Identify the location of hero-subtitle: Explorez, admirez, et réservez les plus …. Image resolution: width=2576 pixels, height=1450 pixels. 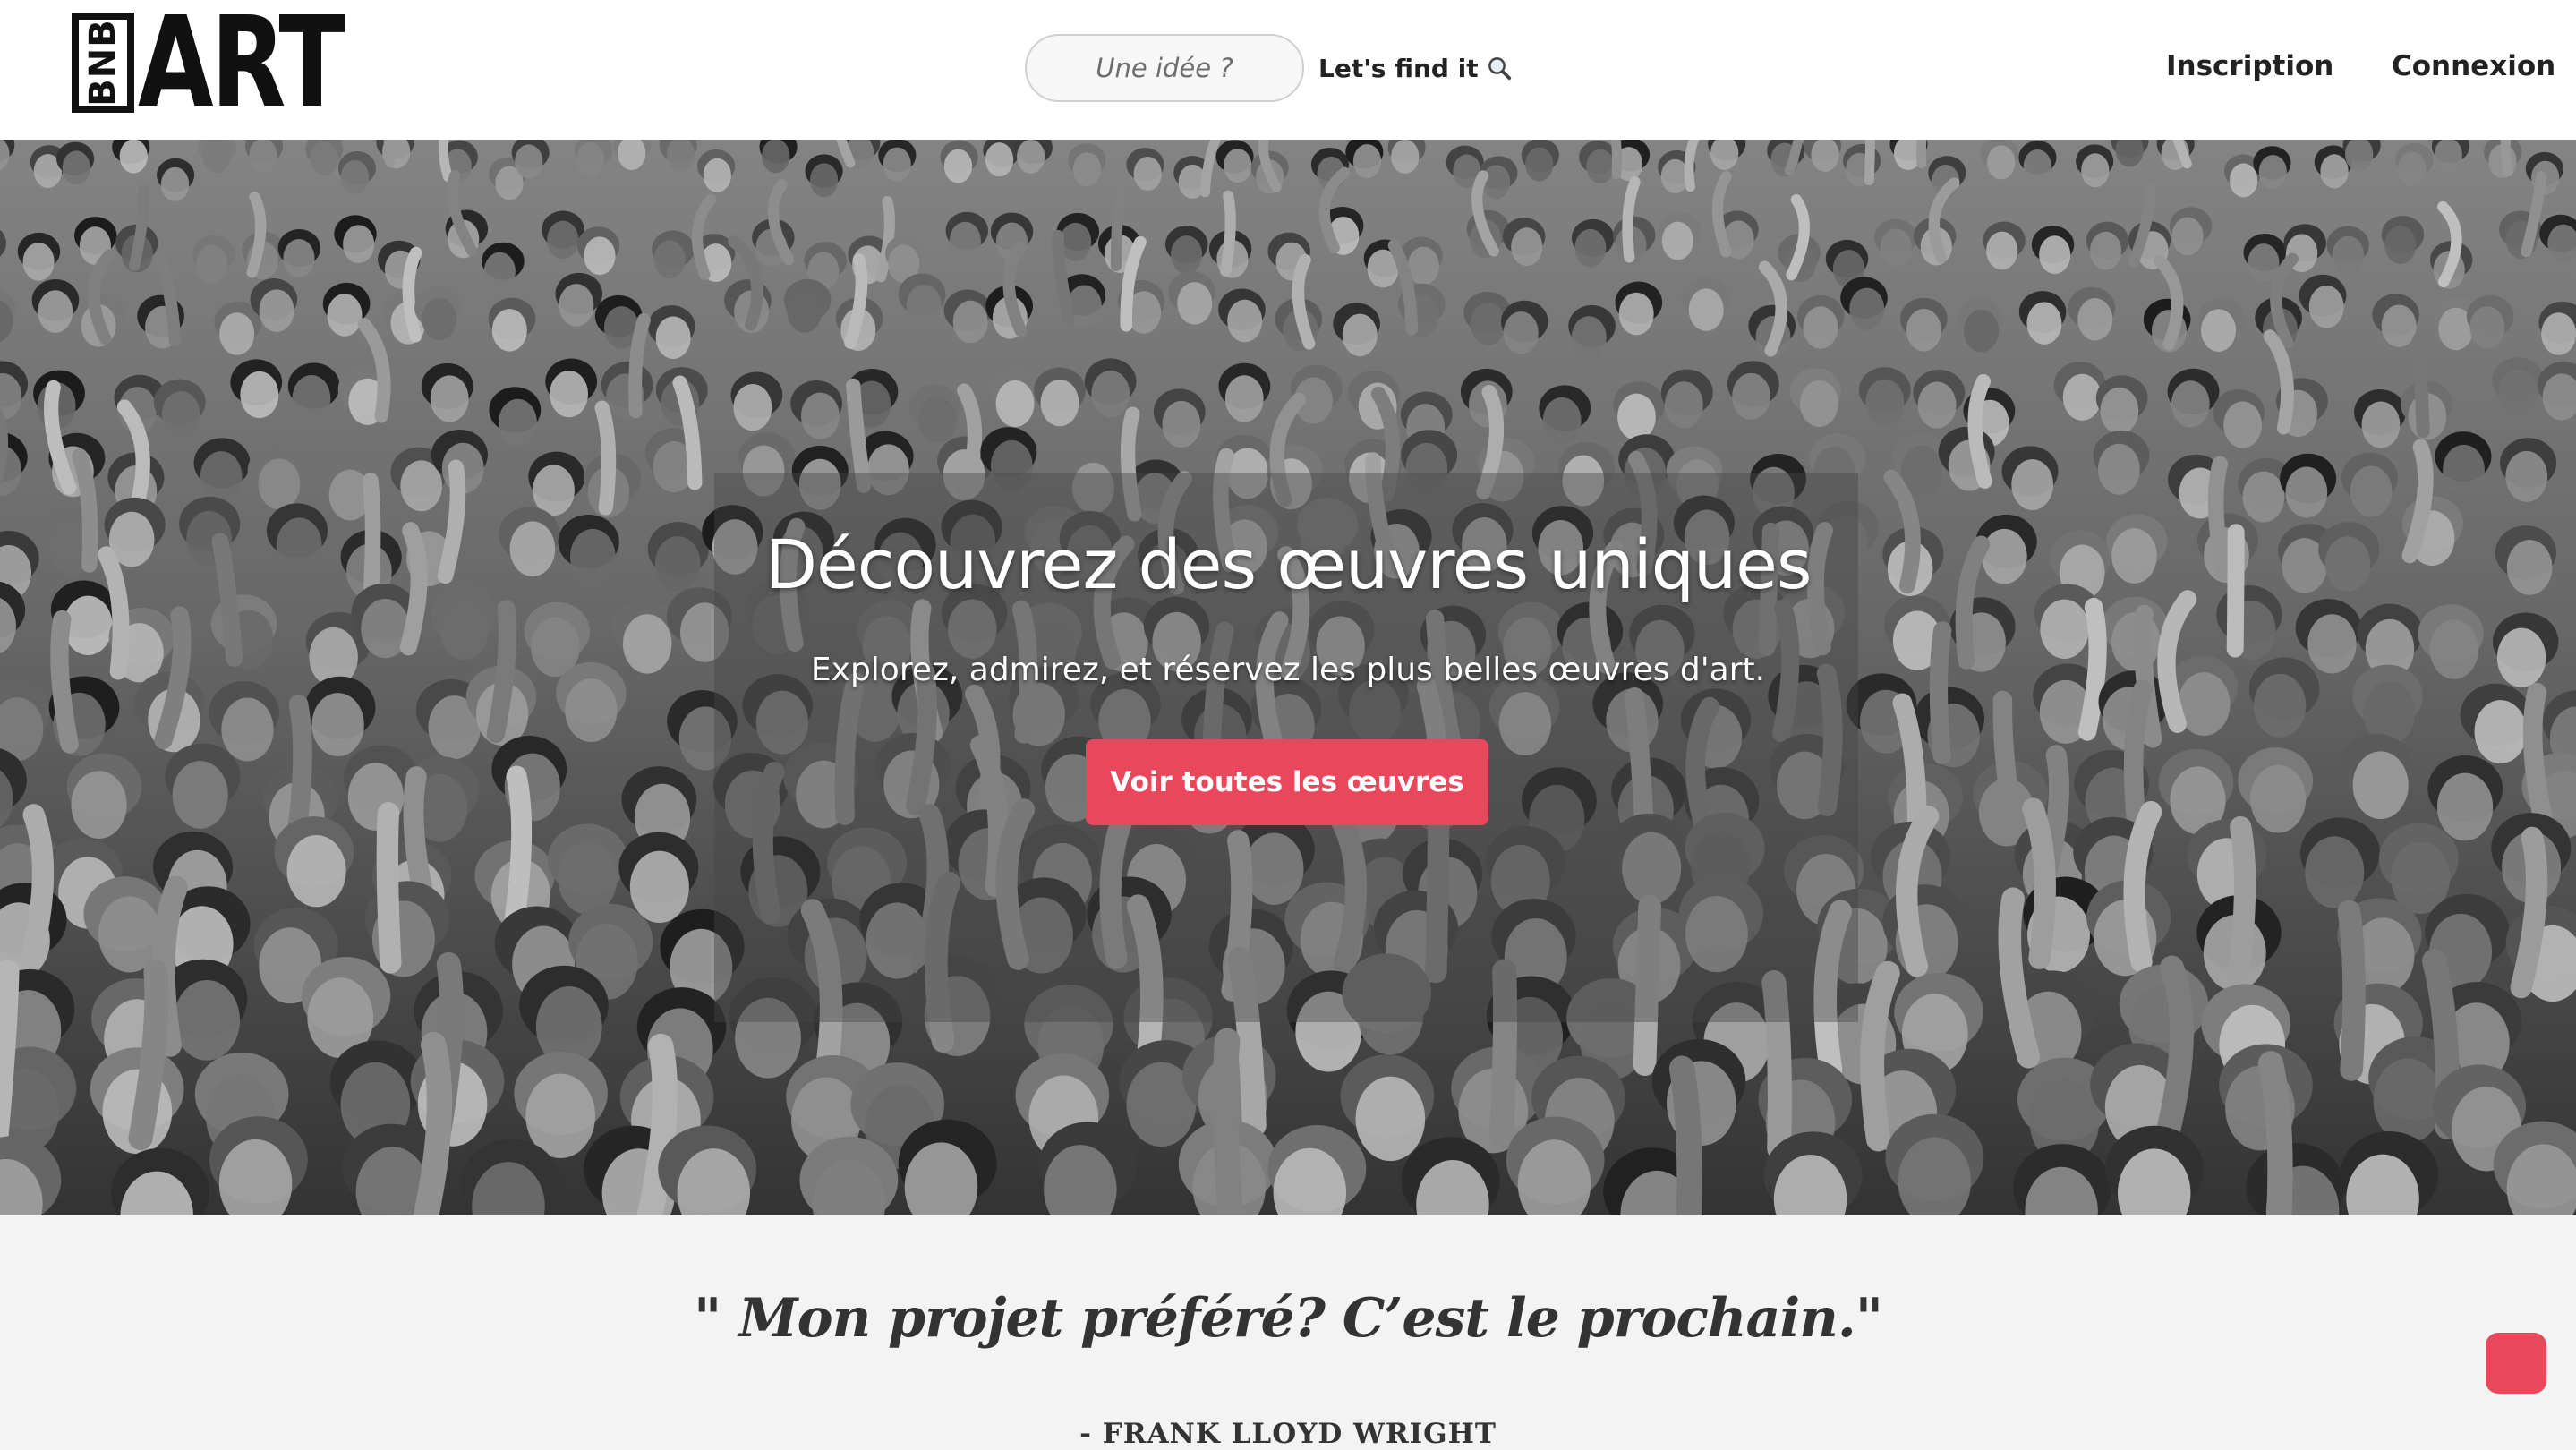
(1288, 670).